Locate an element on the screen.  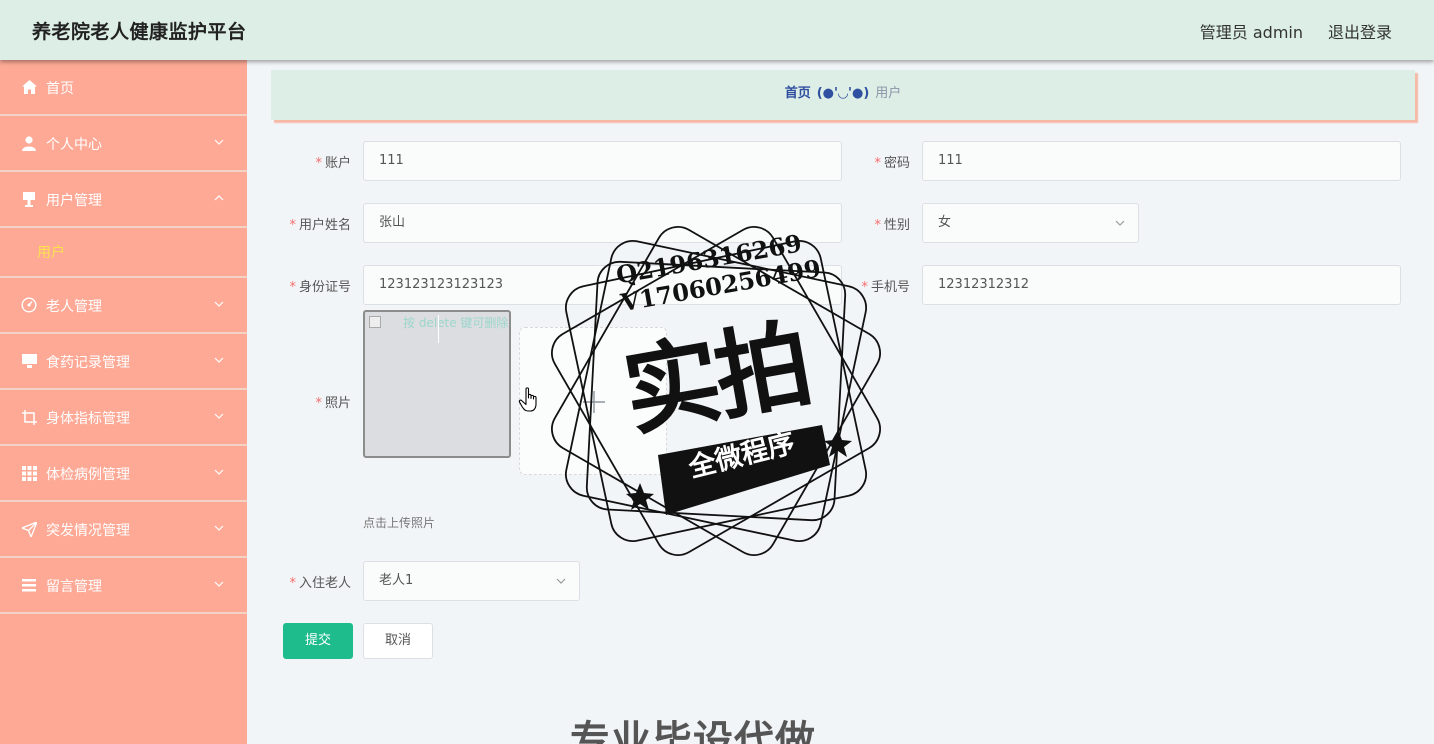
app-title: 养老院老人健康监护平台 is located at coordinates (139, 32).